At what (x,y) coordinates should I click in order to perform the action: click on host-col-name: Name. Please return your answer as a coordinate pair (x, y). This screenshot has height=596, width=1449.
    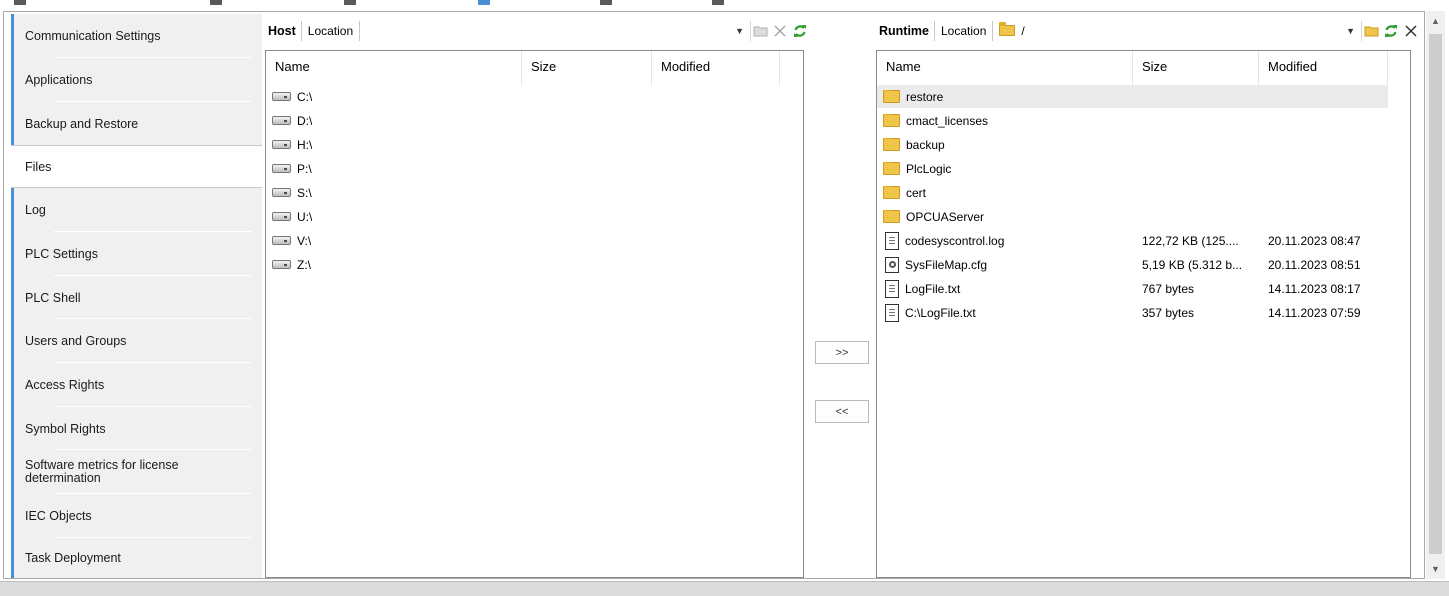
    Looking at the image, I should click on (394, 68).